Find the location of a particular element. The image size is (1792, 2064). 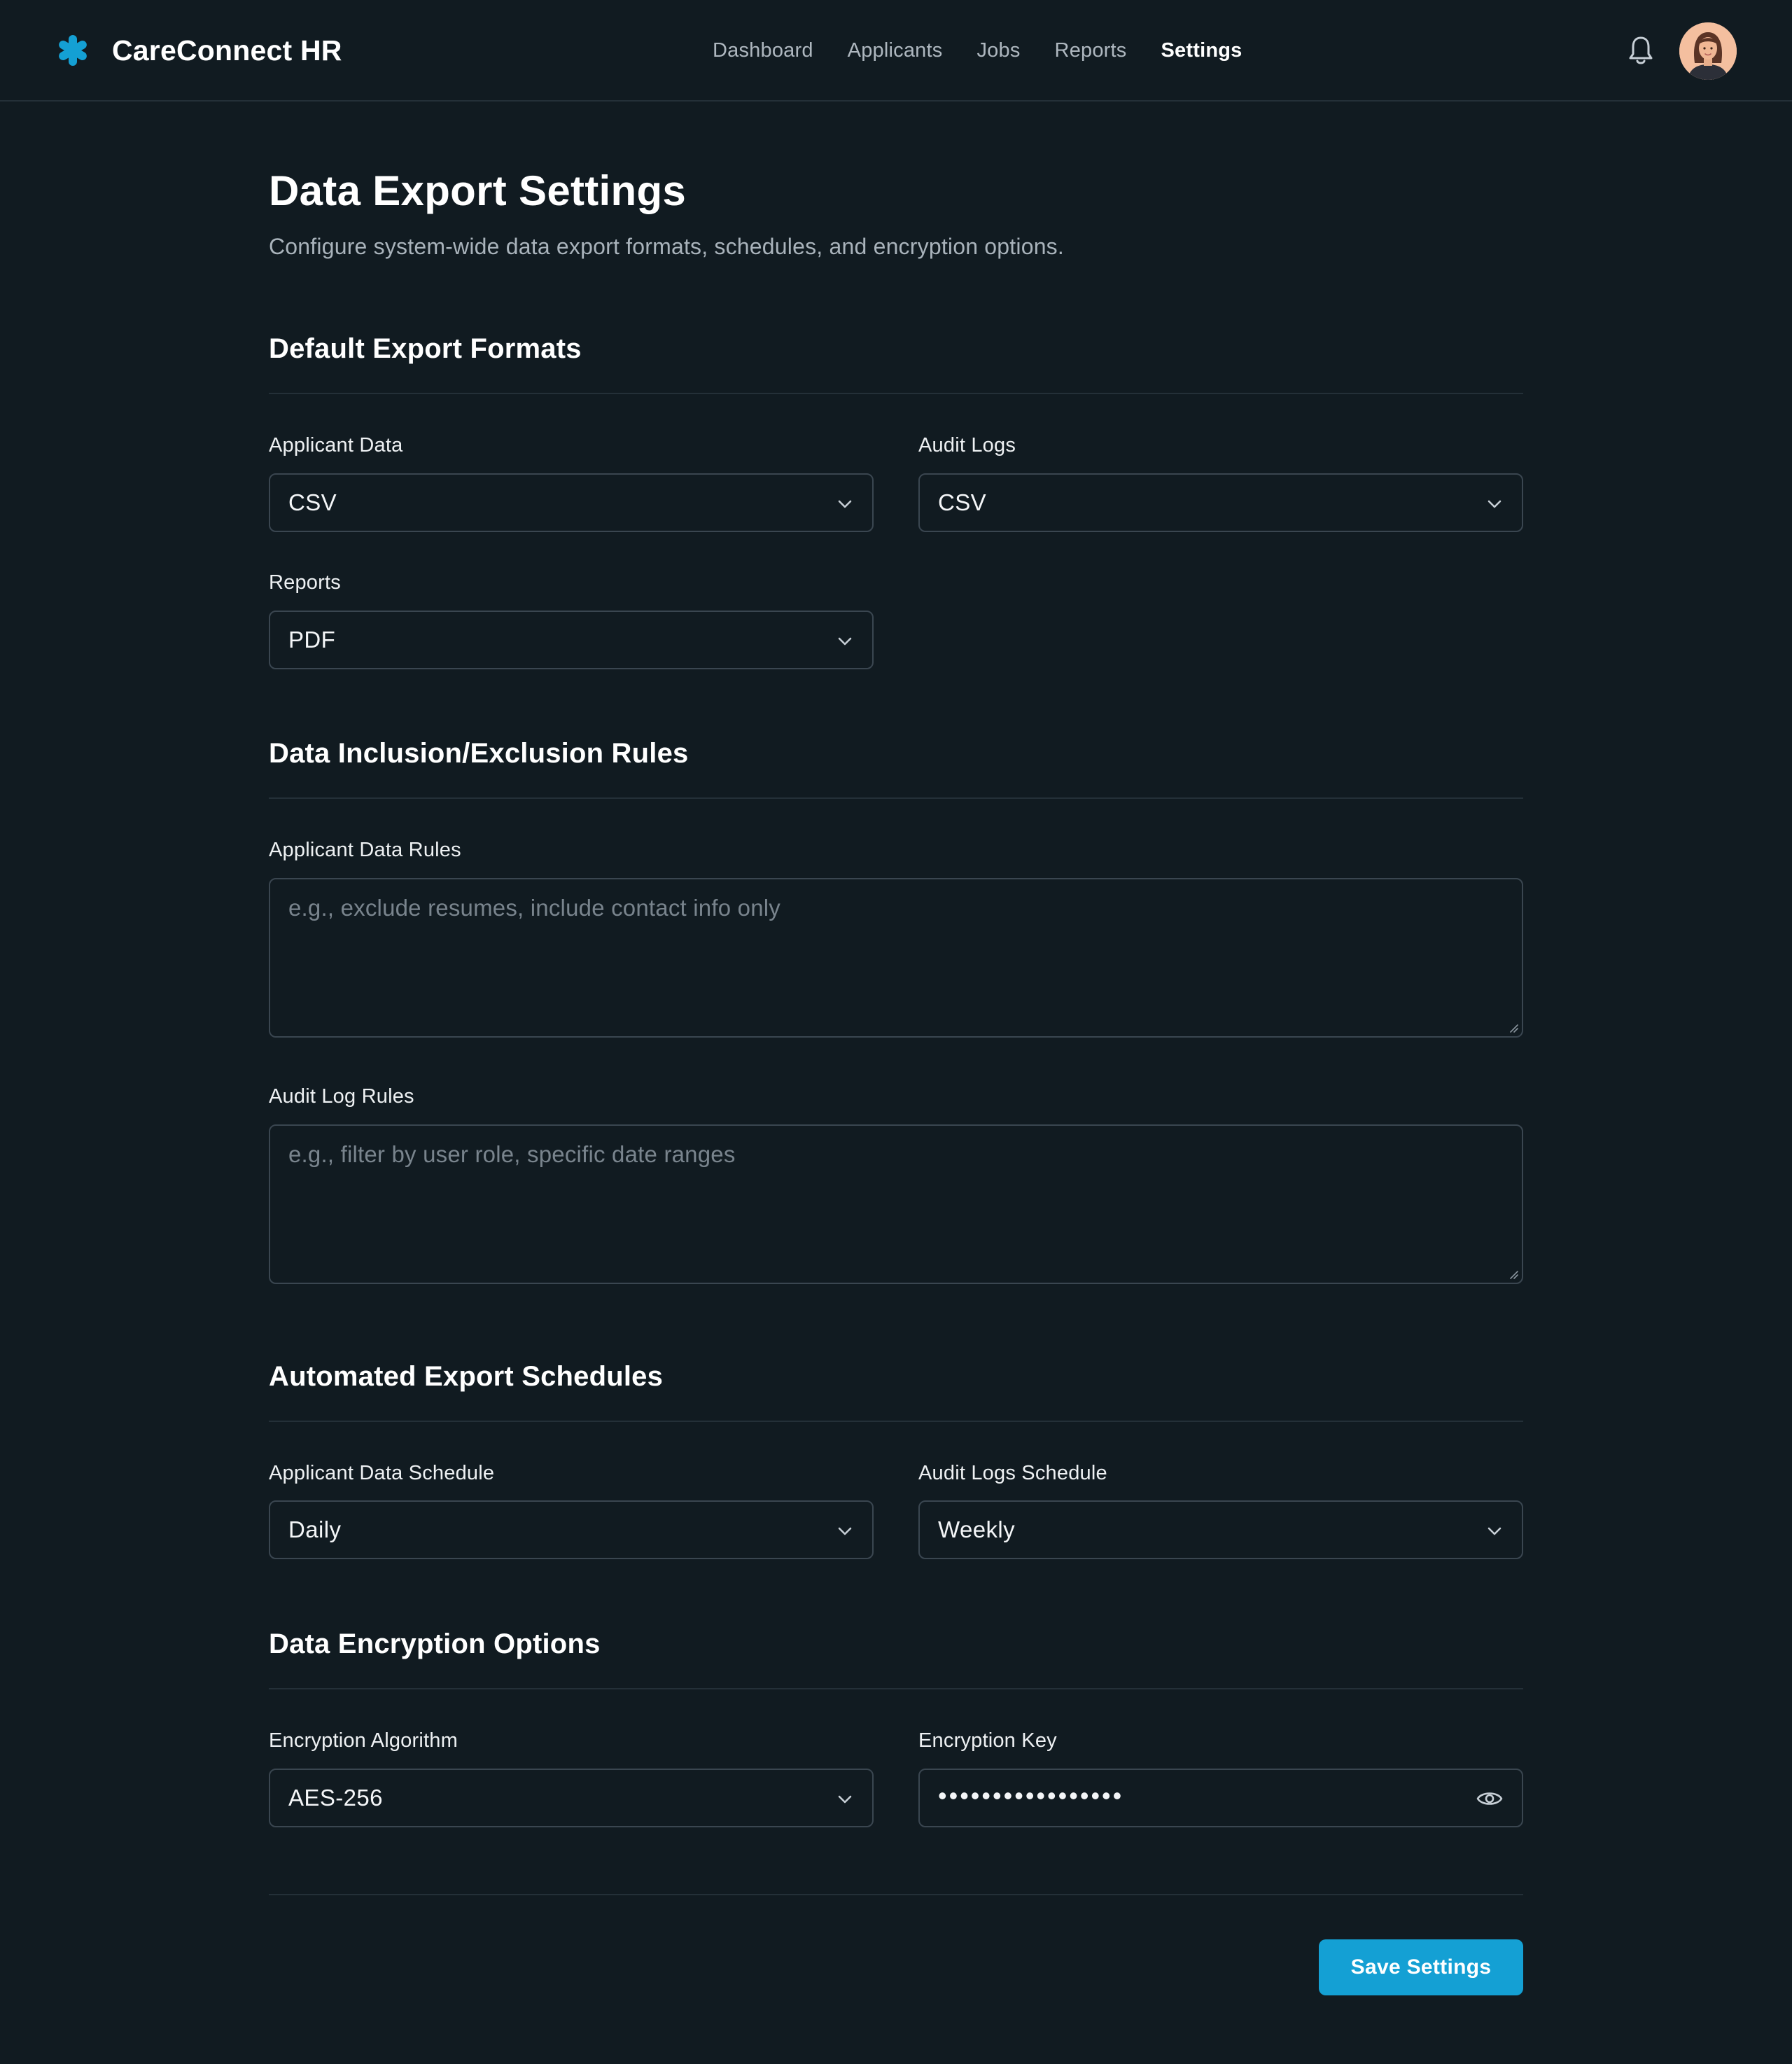

encryption-key-label: Encryption Key is located at coordinates (987, 1741).